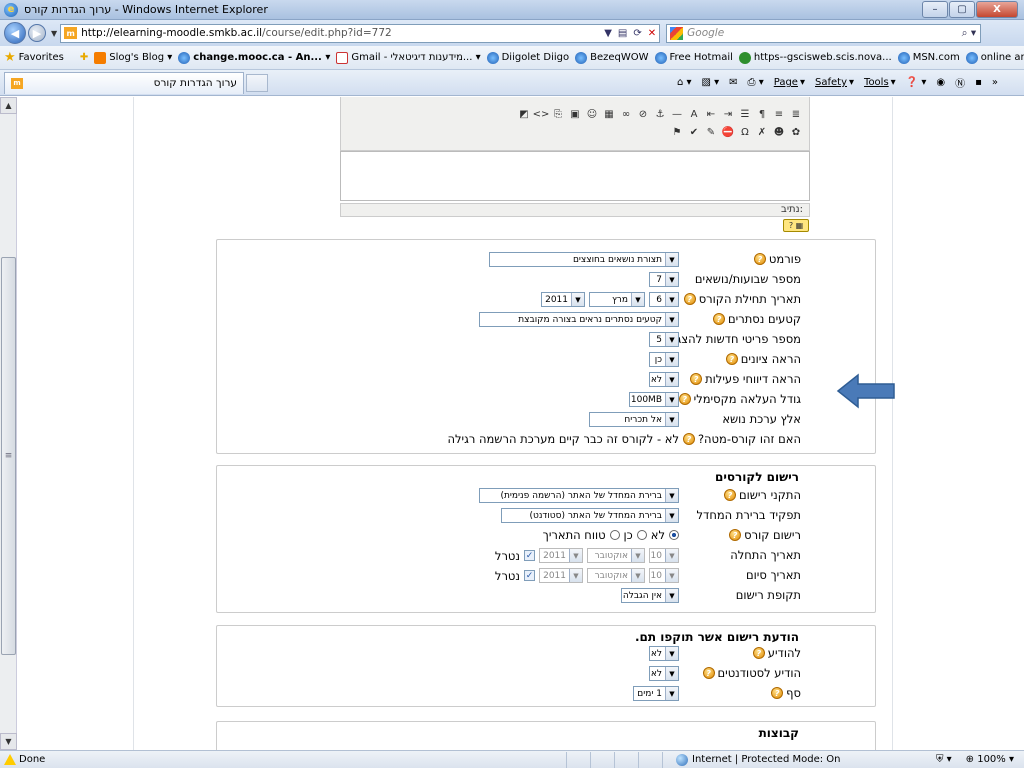 This screenshot has width=1024, height=768. I want to click on page-menu: Page ▾, so click(789, 82).